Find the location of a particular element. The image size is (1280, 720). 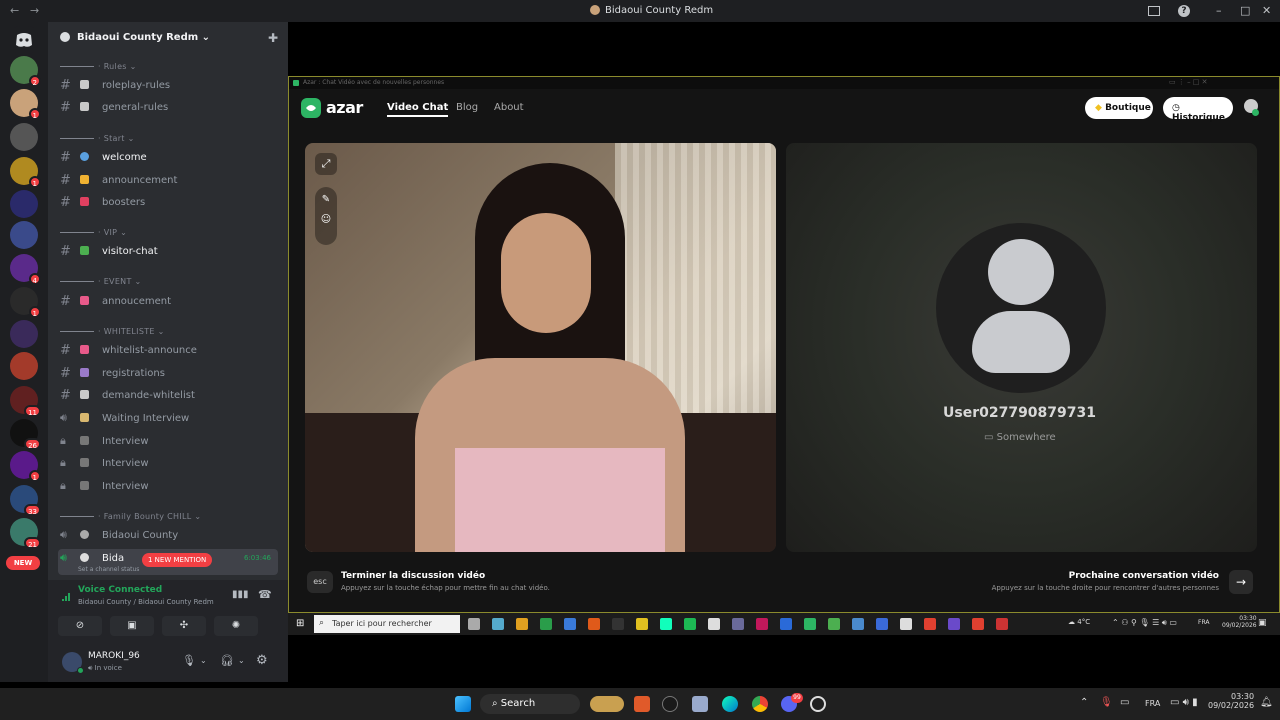

voice-waiting-interview: 🔊︎ Waiting Interview is located at coordinates (168, 419).